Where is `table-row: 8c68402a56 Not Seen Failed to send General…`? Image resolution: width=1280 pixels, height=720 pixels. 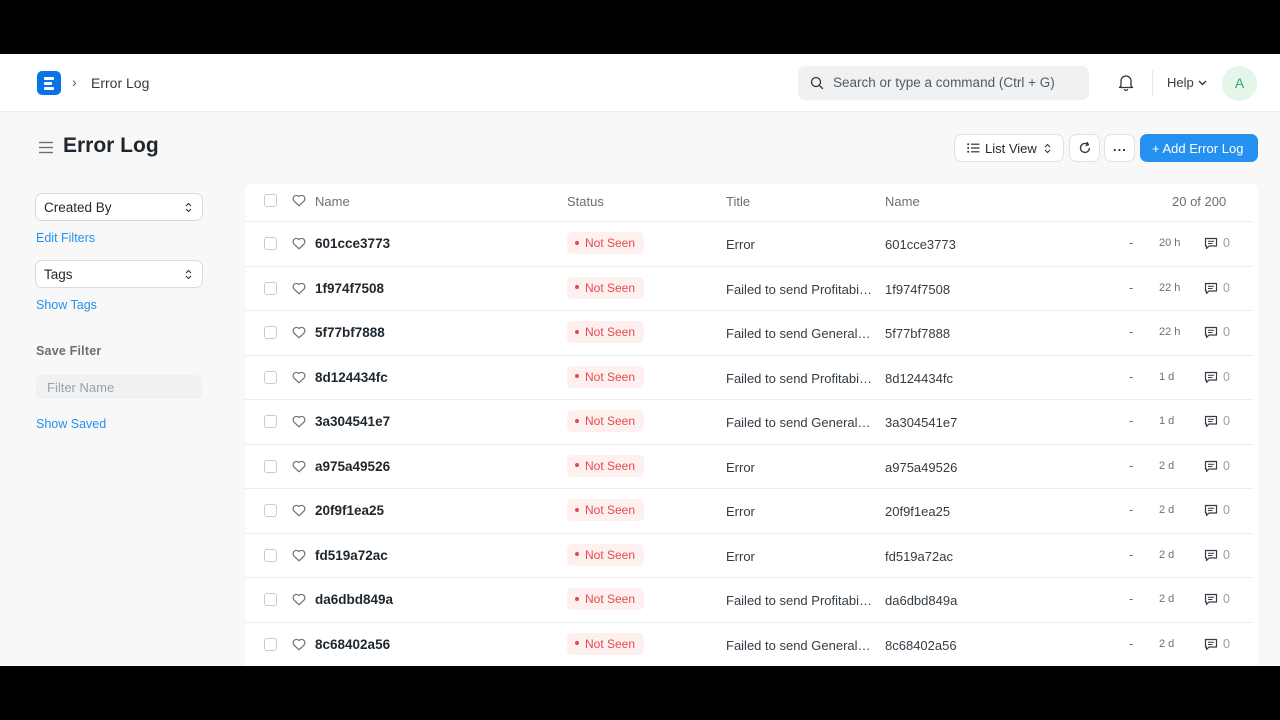 table-row: 8c68402a56 Not Seen Failed to send General… is located at coordinates (749, 644).